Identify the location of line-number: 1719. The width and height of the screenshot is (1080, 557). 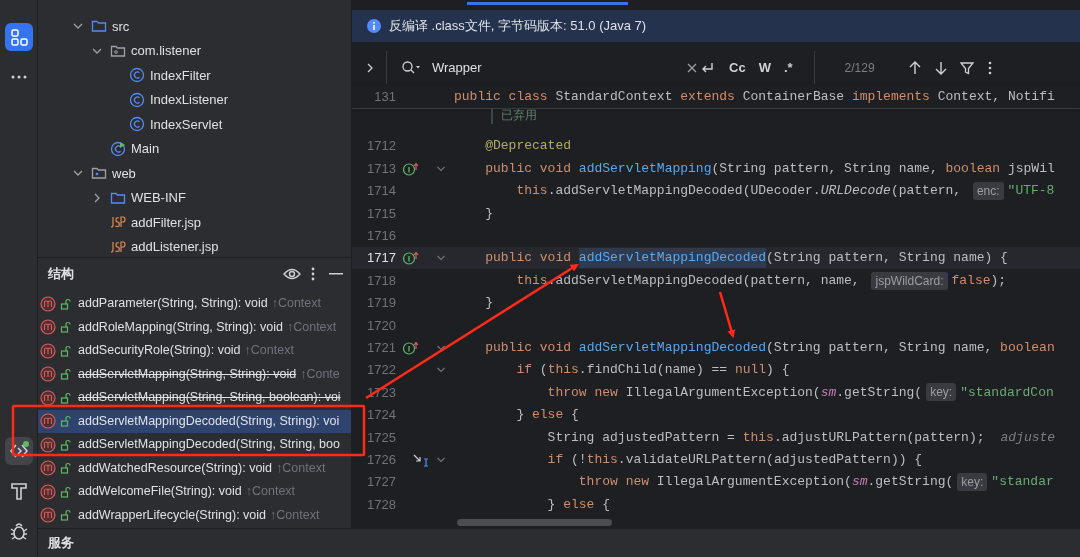
(381, 303).